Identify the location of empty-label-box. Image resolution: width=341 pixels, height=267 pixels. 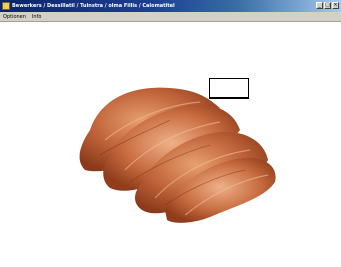
(229, 88).